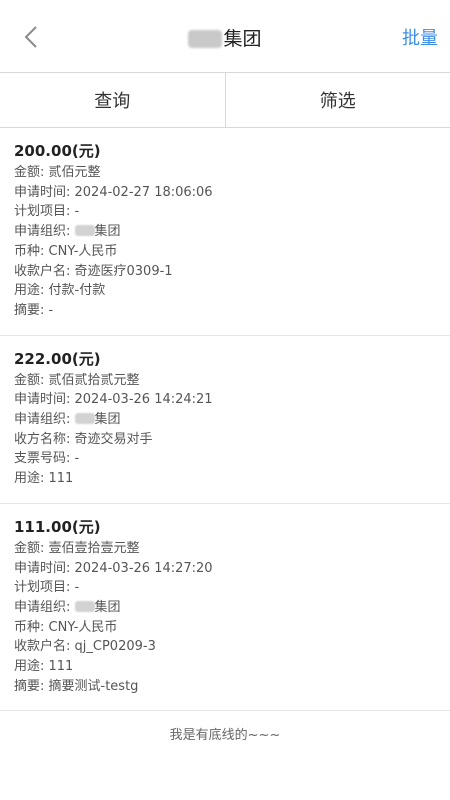  Describe the element at coordinates (113, 568) in the screenshot. I see `record-field: 申请时间: 2024-03-26 14:27:20` at that location.